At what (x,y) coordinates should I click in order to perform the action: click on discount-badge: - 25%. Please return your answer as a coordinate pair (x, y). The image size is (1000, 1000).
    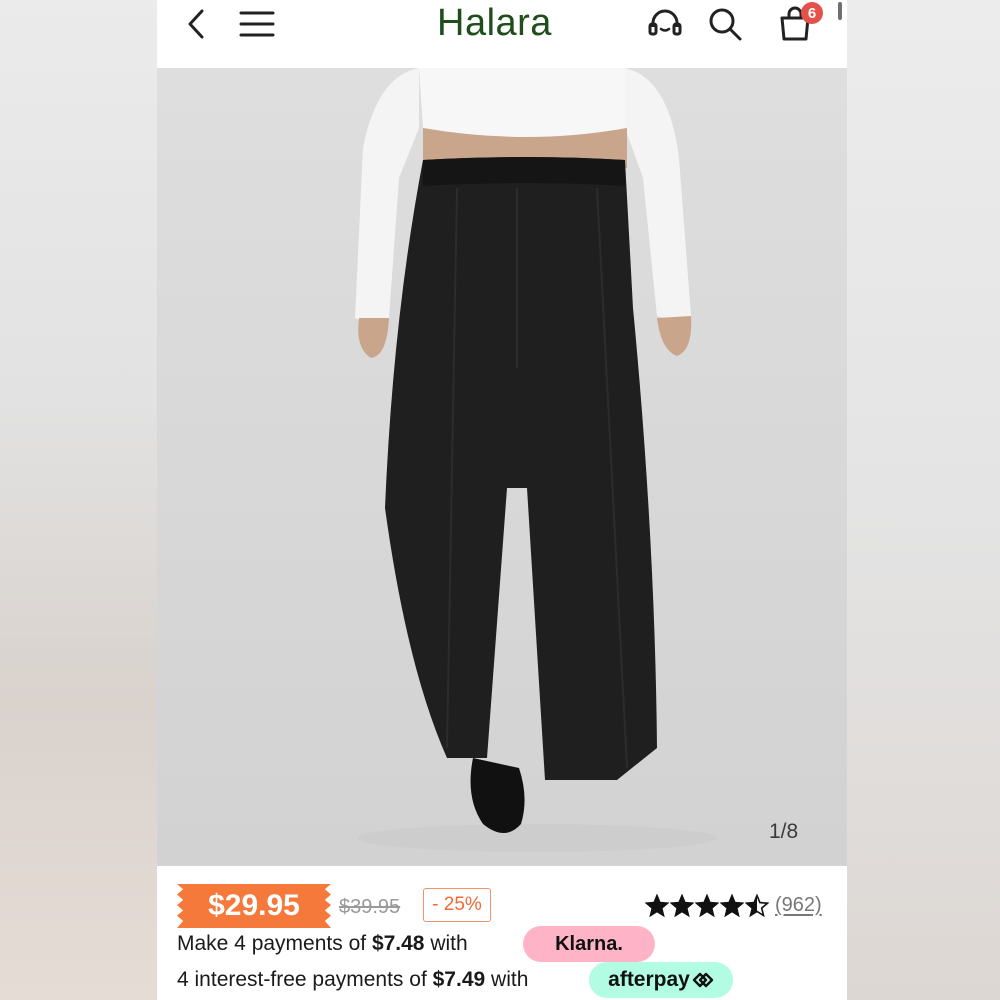
    Looking at the image, I should click on (457, 905).